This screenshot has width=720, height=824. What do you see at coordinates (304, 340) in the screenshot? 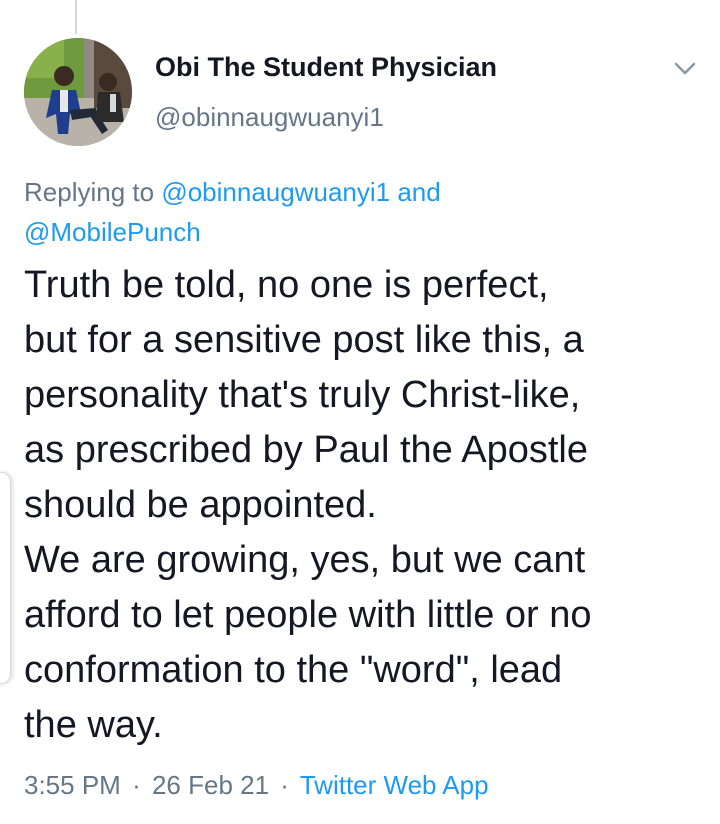
I see `tweet-text-line: but for a sensitive post like this, a` at bounding box center [304, 340].